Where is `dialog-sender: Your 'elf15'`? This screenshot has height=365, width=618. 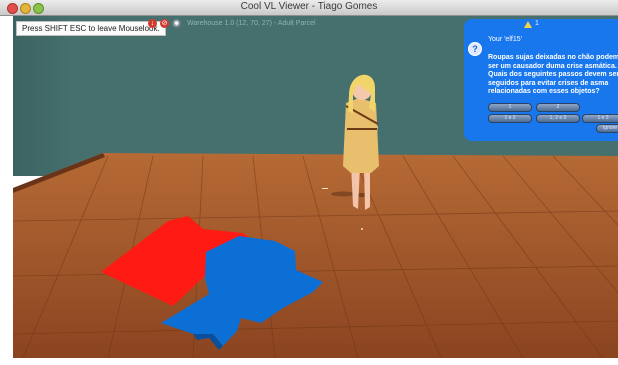
dialog-sender: Your 'elf15' is located at coordinates (505, 39).